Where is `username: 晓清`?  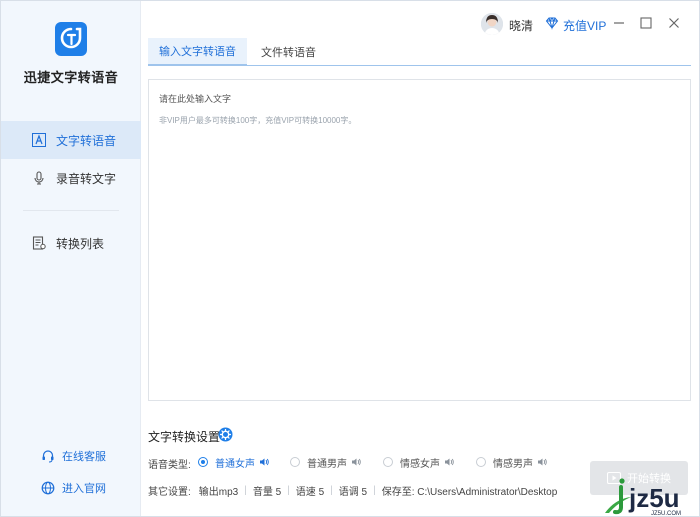 username: 晓清 is located at coordinates (521, 25).